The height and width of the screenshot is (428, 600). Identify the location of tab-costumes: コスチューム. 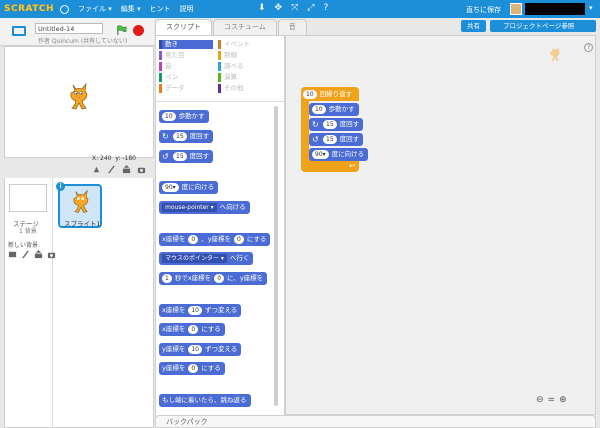
(245, 27).